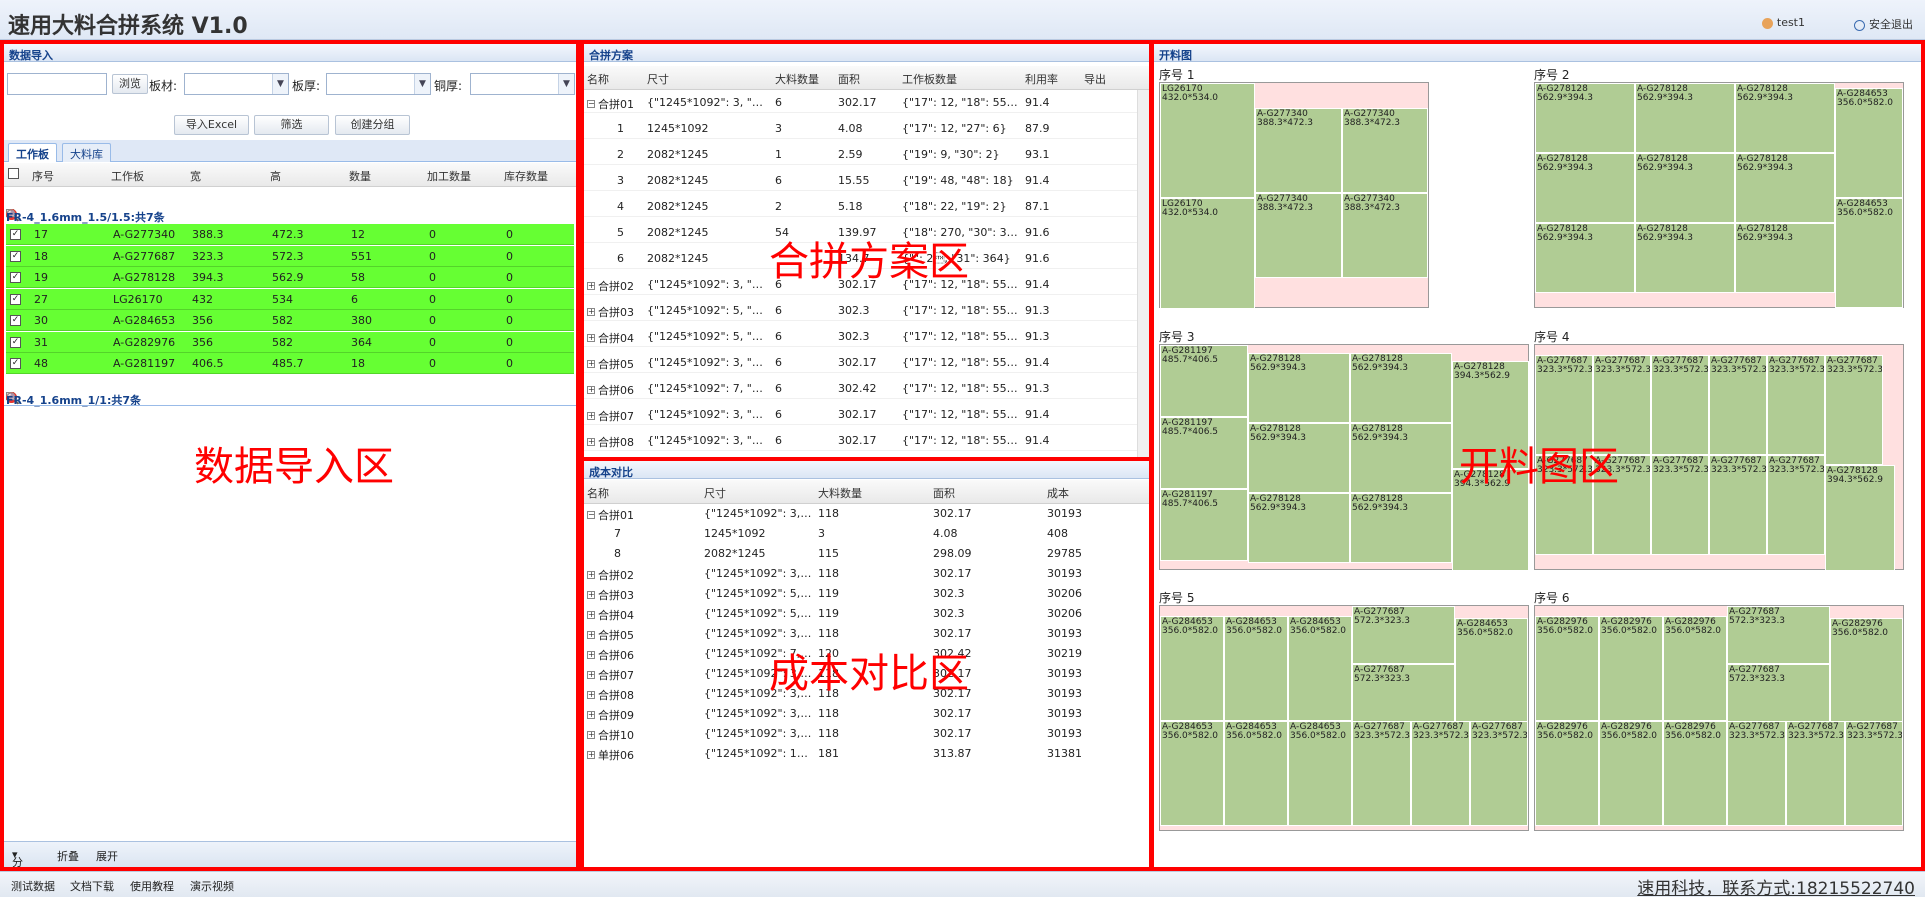 Image resolution: width=1925 pixels, height=899 pixels. I want to click on table-row: ✓ 17 A-G277340 388.3 472.3 12 0 0, so click(290, 234).